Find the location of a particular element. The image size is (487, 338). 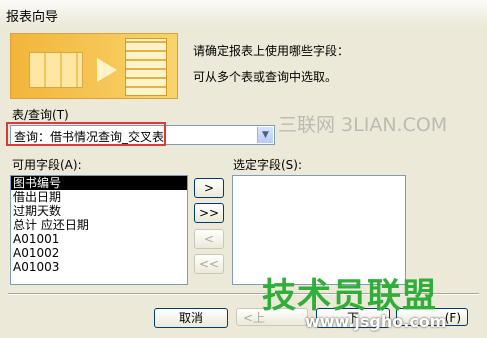

selected-fields-label: 选定字段(S): is located at coordinates (268, 165).